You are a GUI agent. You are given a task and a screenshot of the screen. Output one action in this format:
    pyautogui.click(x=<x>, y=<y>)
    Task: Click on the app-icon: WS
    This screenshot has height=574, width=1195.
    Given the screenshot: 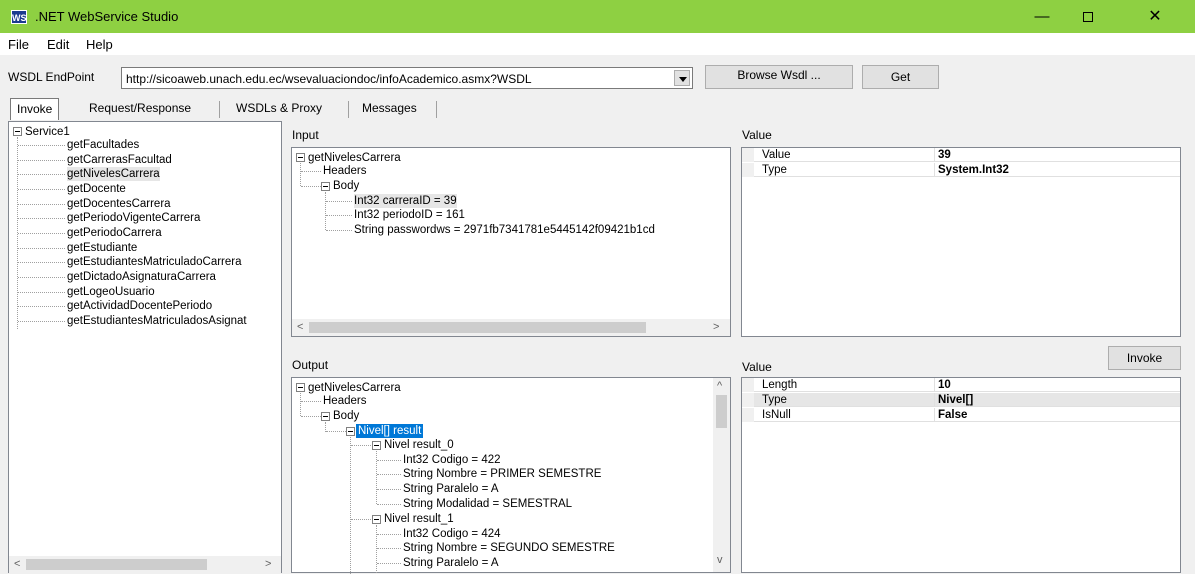 What is the action you would take?
    pyautogui.click(x=19, y=17)
    